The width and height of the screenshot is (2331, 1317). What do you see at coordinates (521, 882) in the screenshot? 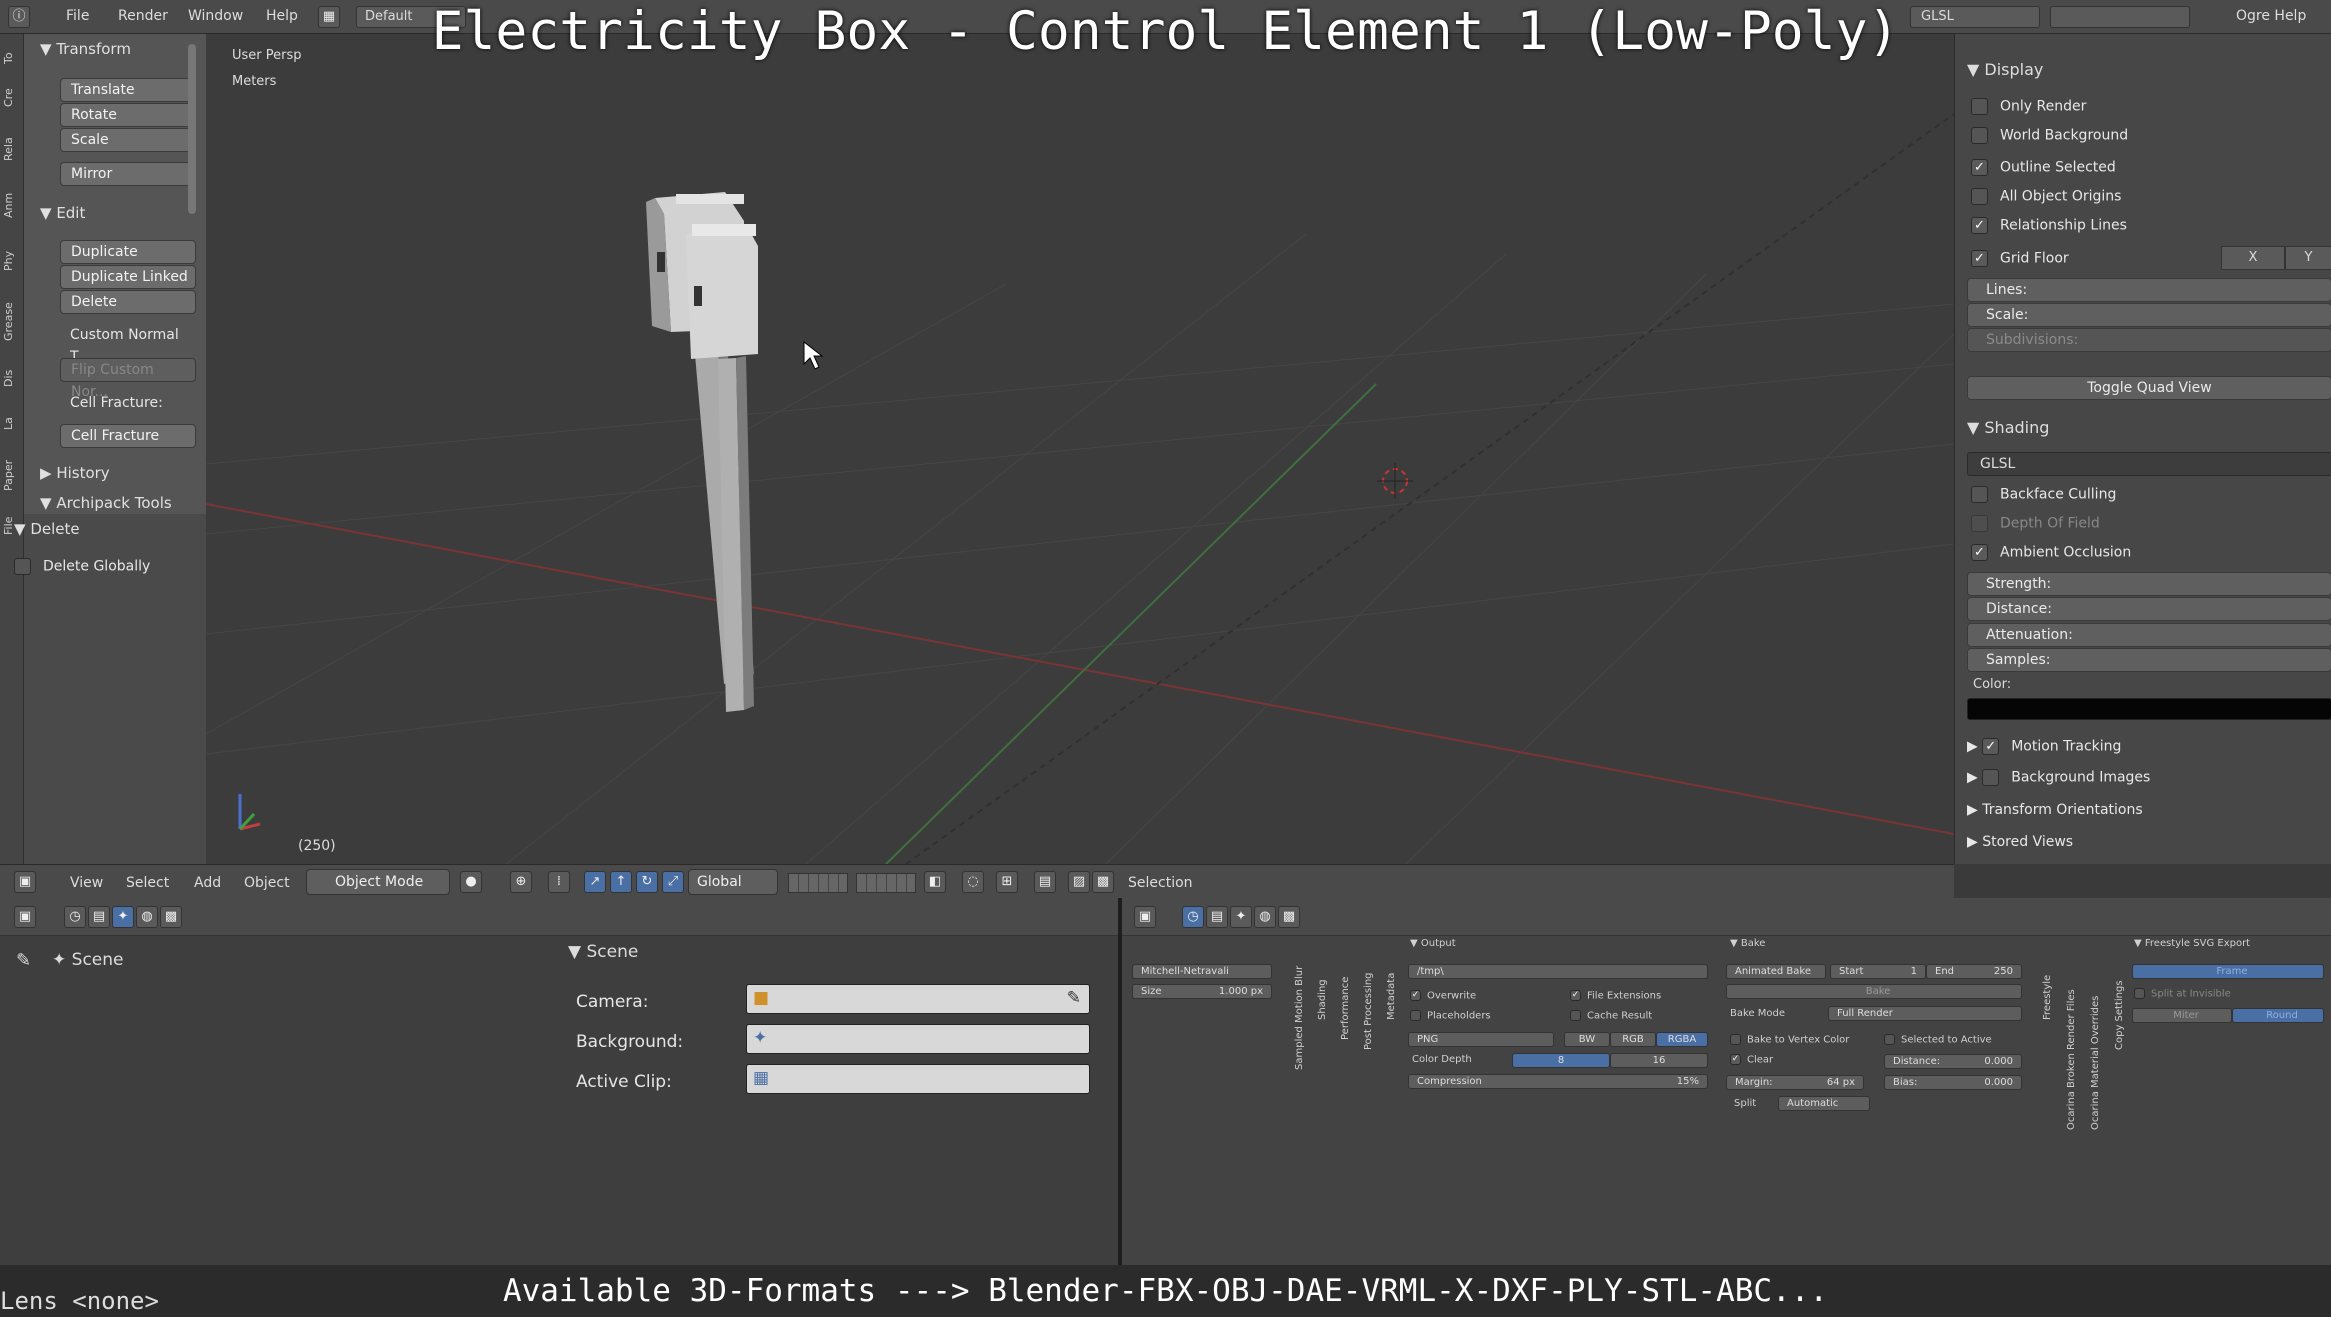
I see `pivot-icon: ⊕` at bounding box center [521, 882].